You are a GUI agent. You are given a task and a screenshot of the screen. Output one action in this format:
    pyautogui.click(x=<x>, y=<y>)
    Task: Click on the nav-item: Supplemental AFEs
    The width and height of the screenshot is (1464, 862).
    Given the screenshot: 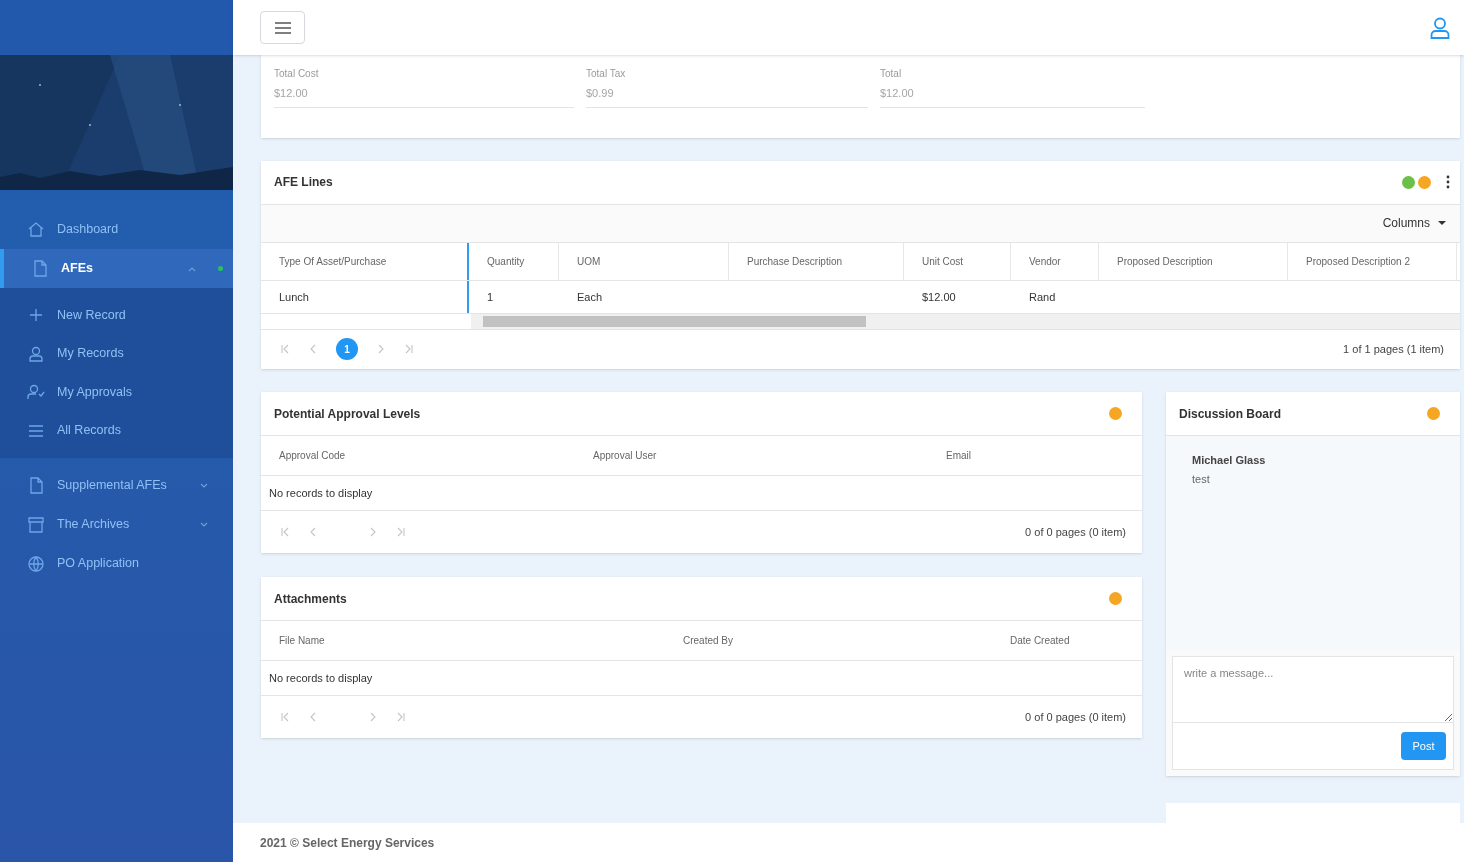 What is the action you would take?
    pyautogui.click(x=116, y=485)
    